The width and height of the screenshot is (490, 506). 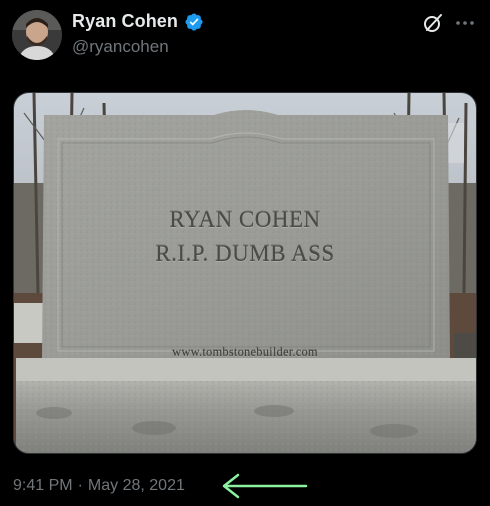 I want to click on verified-badge-icon, so click(x=194, y=22).